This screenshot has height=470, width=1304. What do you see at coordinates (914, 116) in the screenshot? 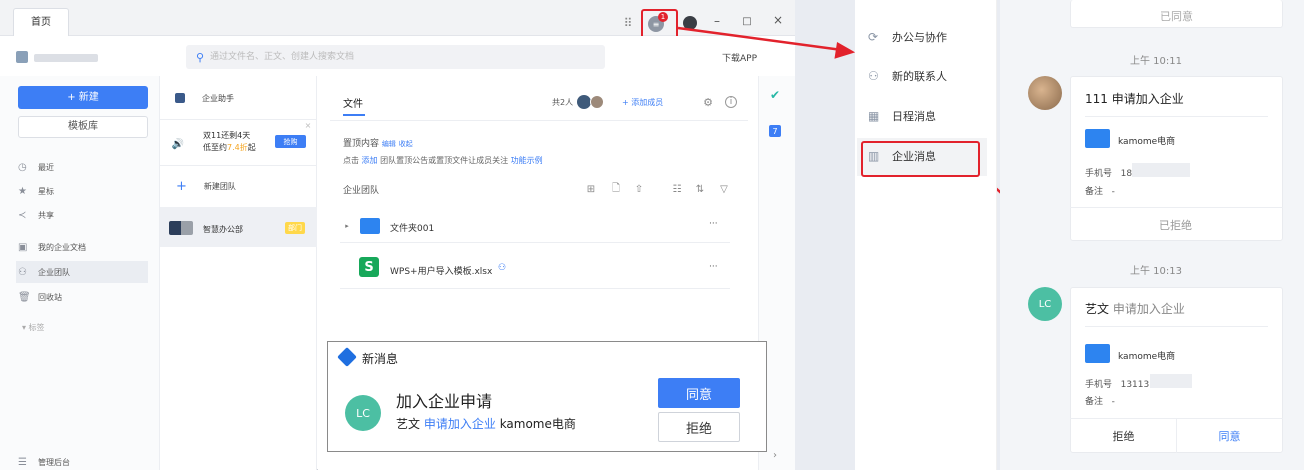
I see `nav-label: 日程消息` at bounding box center [914, 116].